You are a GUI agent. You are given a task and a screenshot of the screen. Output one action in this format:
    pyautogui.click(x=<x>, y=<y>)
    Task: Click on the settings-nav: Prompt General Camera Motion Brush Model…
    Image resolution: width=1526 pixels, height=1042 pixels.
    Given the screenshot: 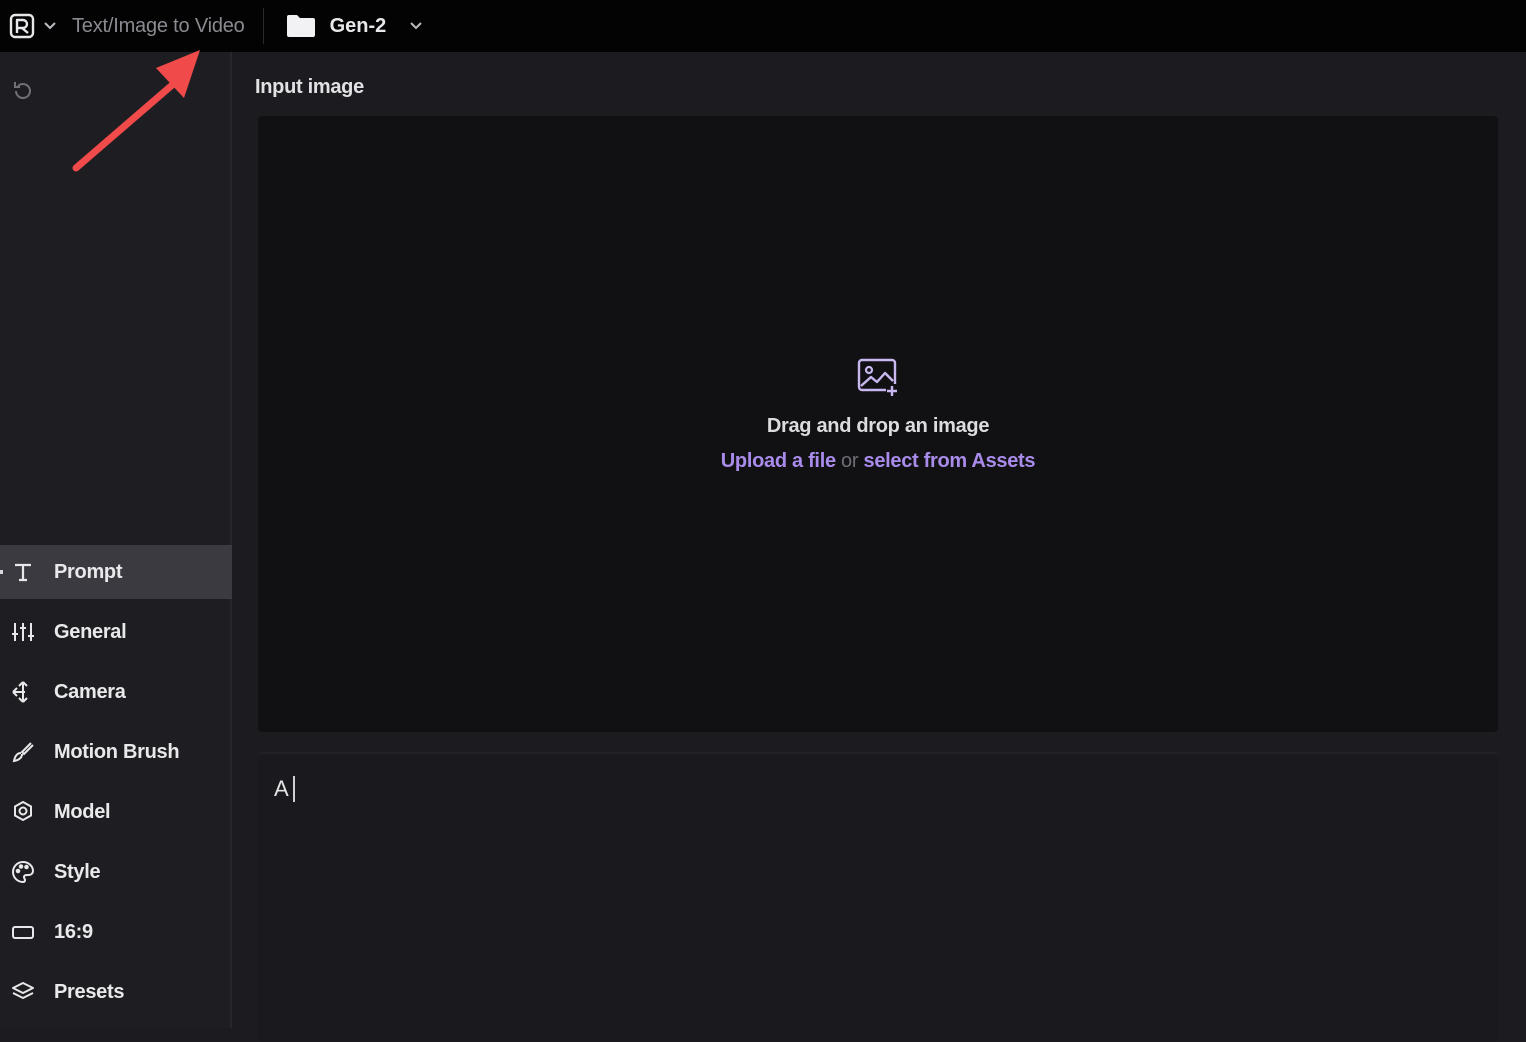 What is the action you would take?
    pyautogui.click(x=116, y=785)
    